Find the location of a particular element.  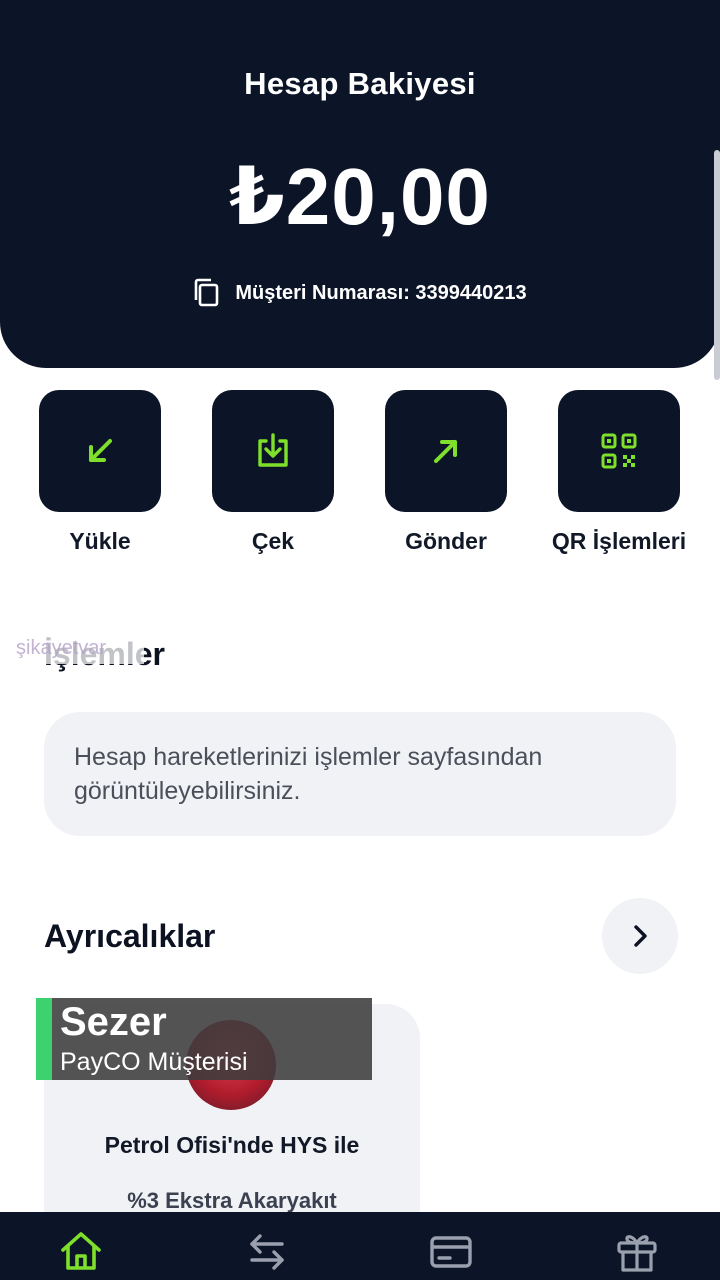

balance-title: Hesap Bakiyesi is located at coordinates (360, 83).